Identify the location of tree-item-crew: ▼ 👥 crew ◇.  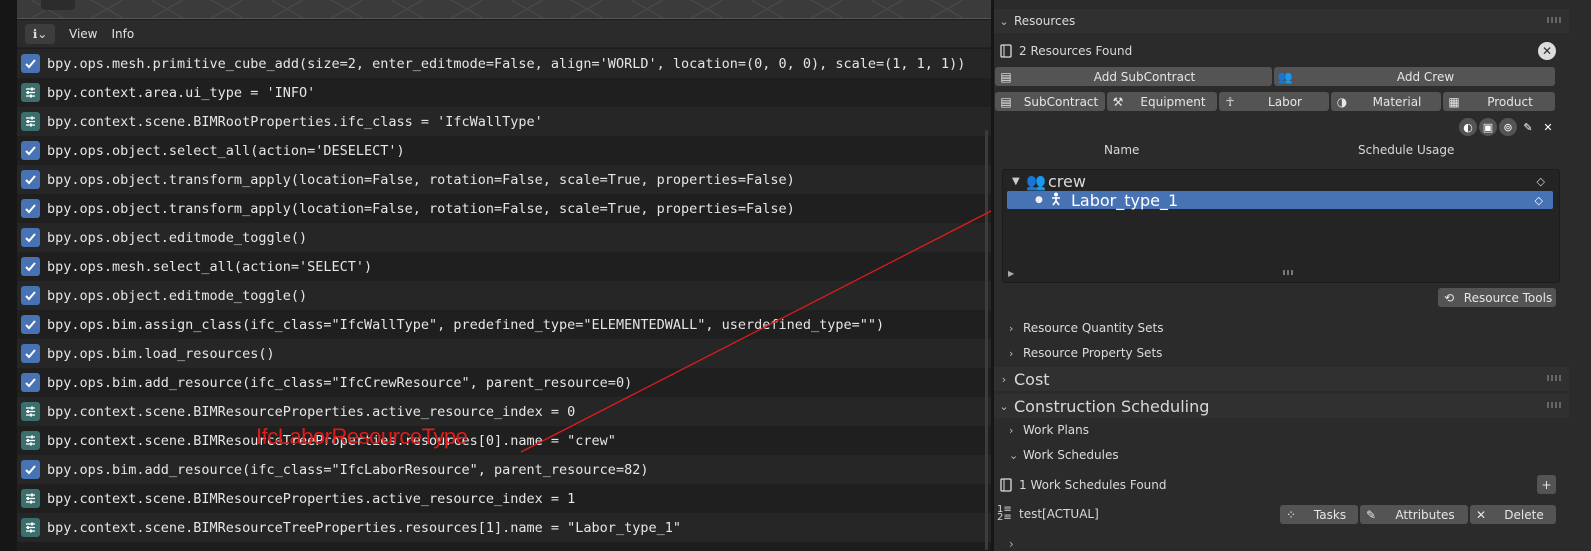
(1281, 181).